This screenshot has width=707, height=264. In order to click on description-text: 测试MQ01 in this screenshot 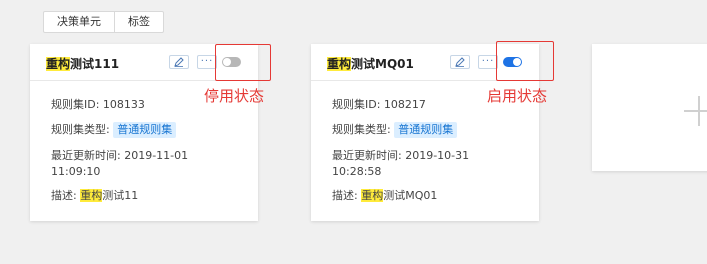, I will do `click(410, 195)`.